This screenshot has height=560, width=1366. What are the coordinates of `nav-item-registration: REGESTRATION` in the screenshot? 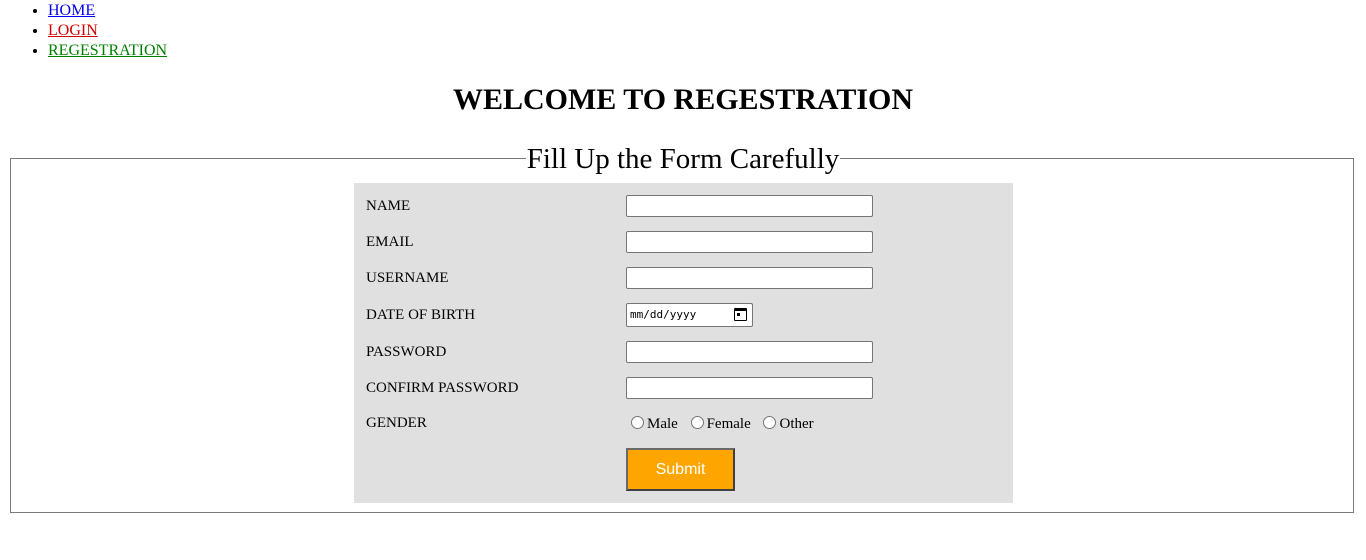 It's located at (107, 51).